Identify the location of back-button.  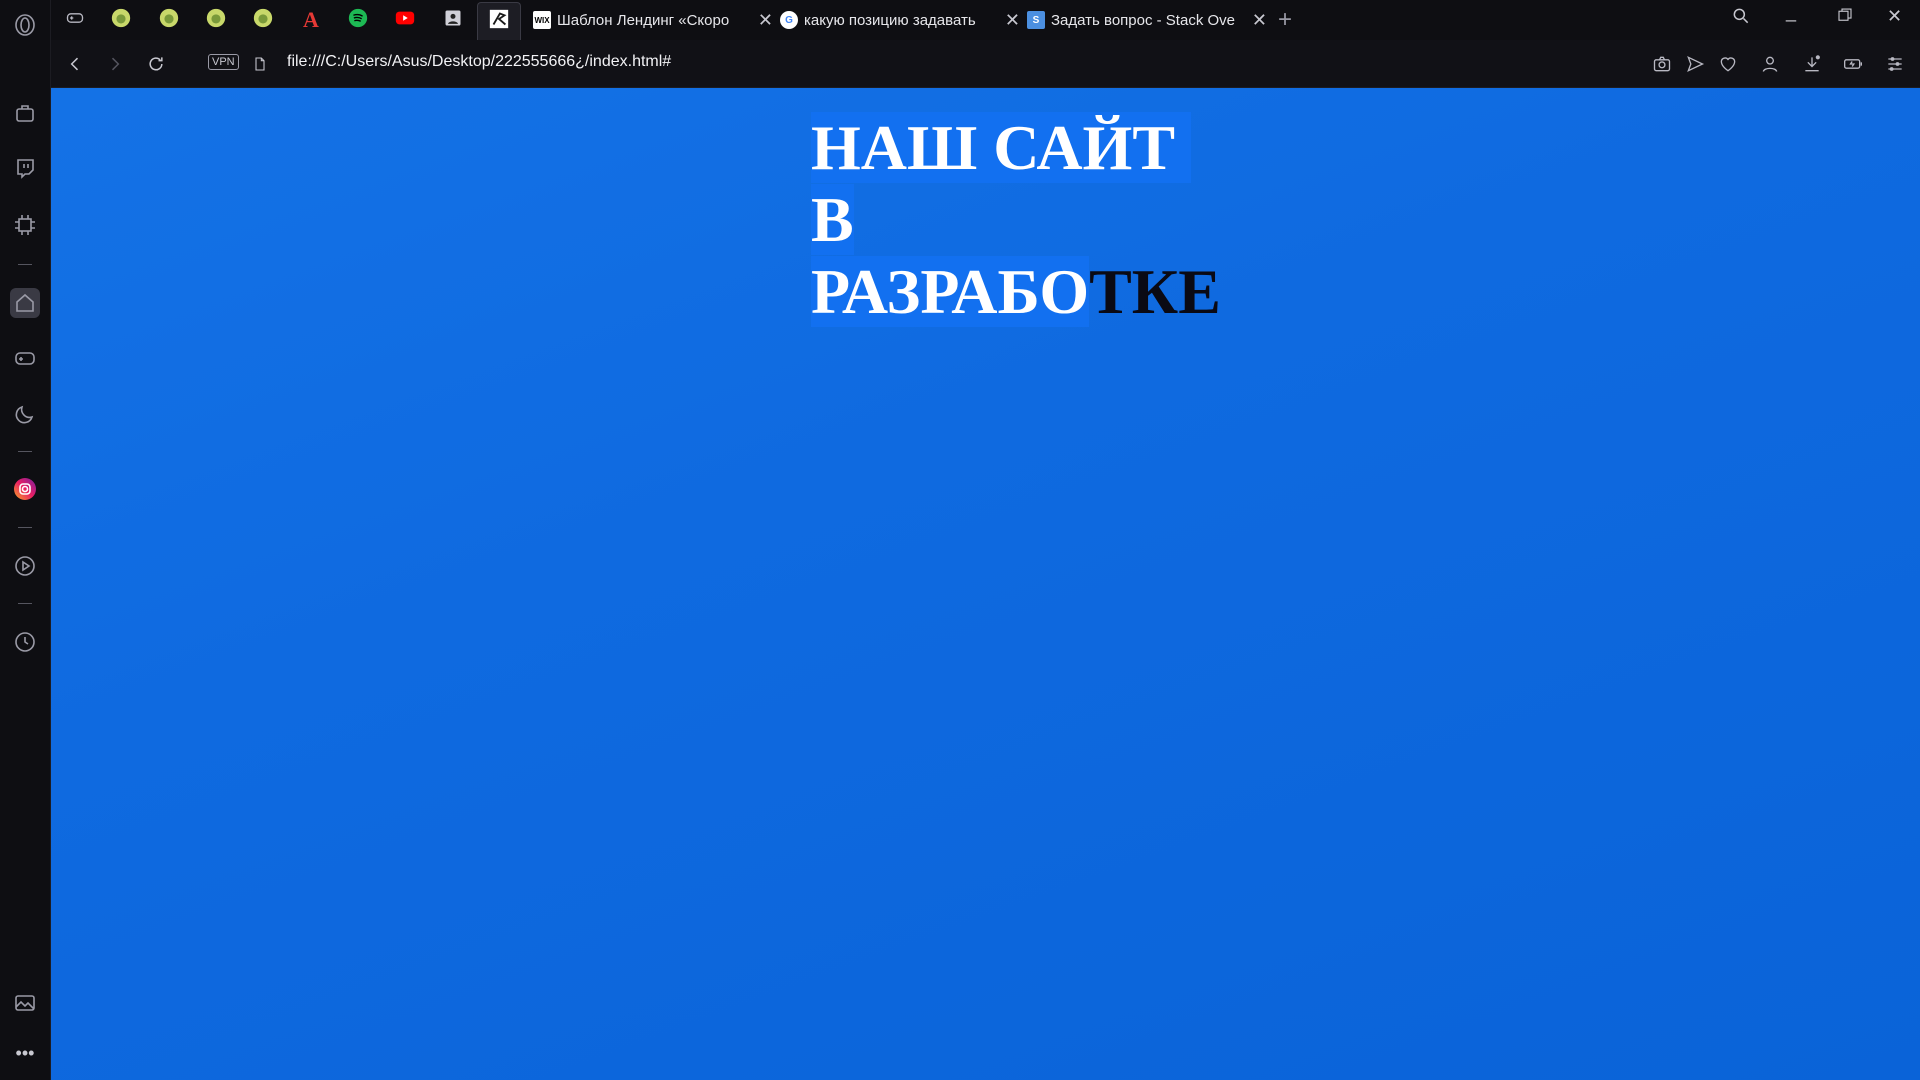
(75, 64).